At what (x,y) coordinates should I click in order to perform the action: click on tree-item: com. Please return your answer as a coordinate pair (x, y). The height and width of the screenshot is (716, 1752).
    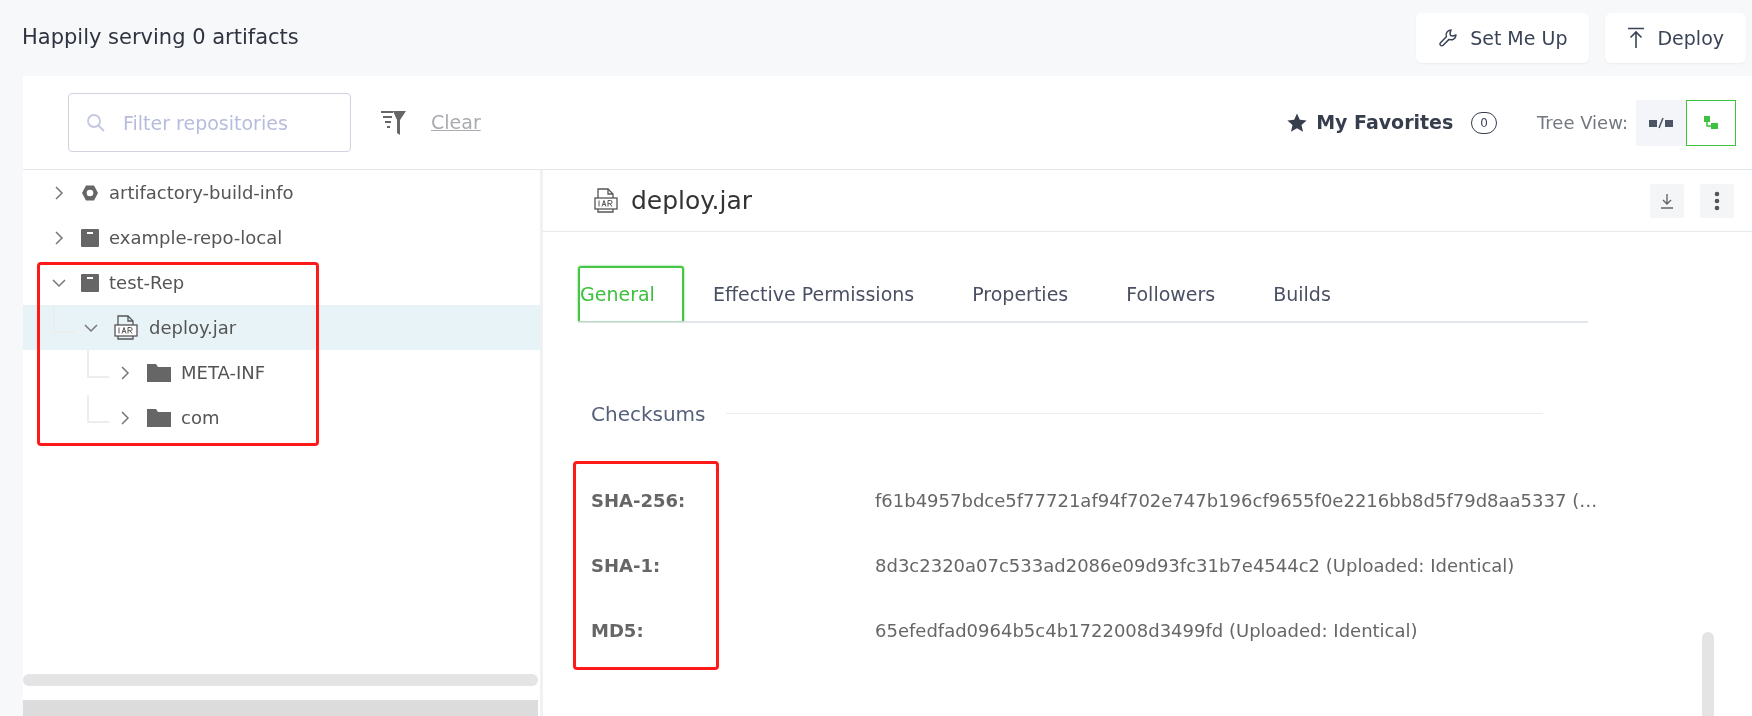
    Looking at the image, I should click on (281, 417).